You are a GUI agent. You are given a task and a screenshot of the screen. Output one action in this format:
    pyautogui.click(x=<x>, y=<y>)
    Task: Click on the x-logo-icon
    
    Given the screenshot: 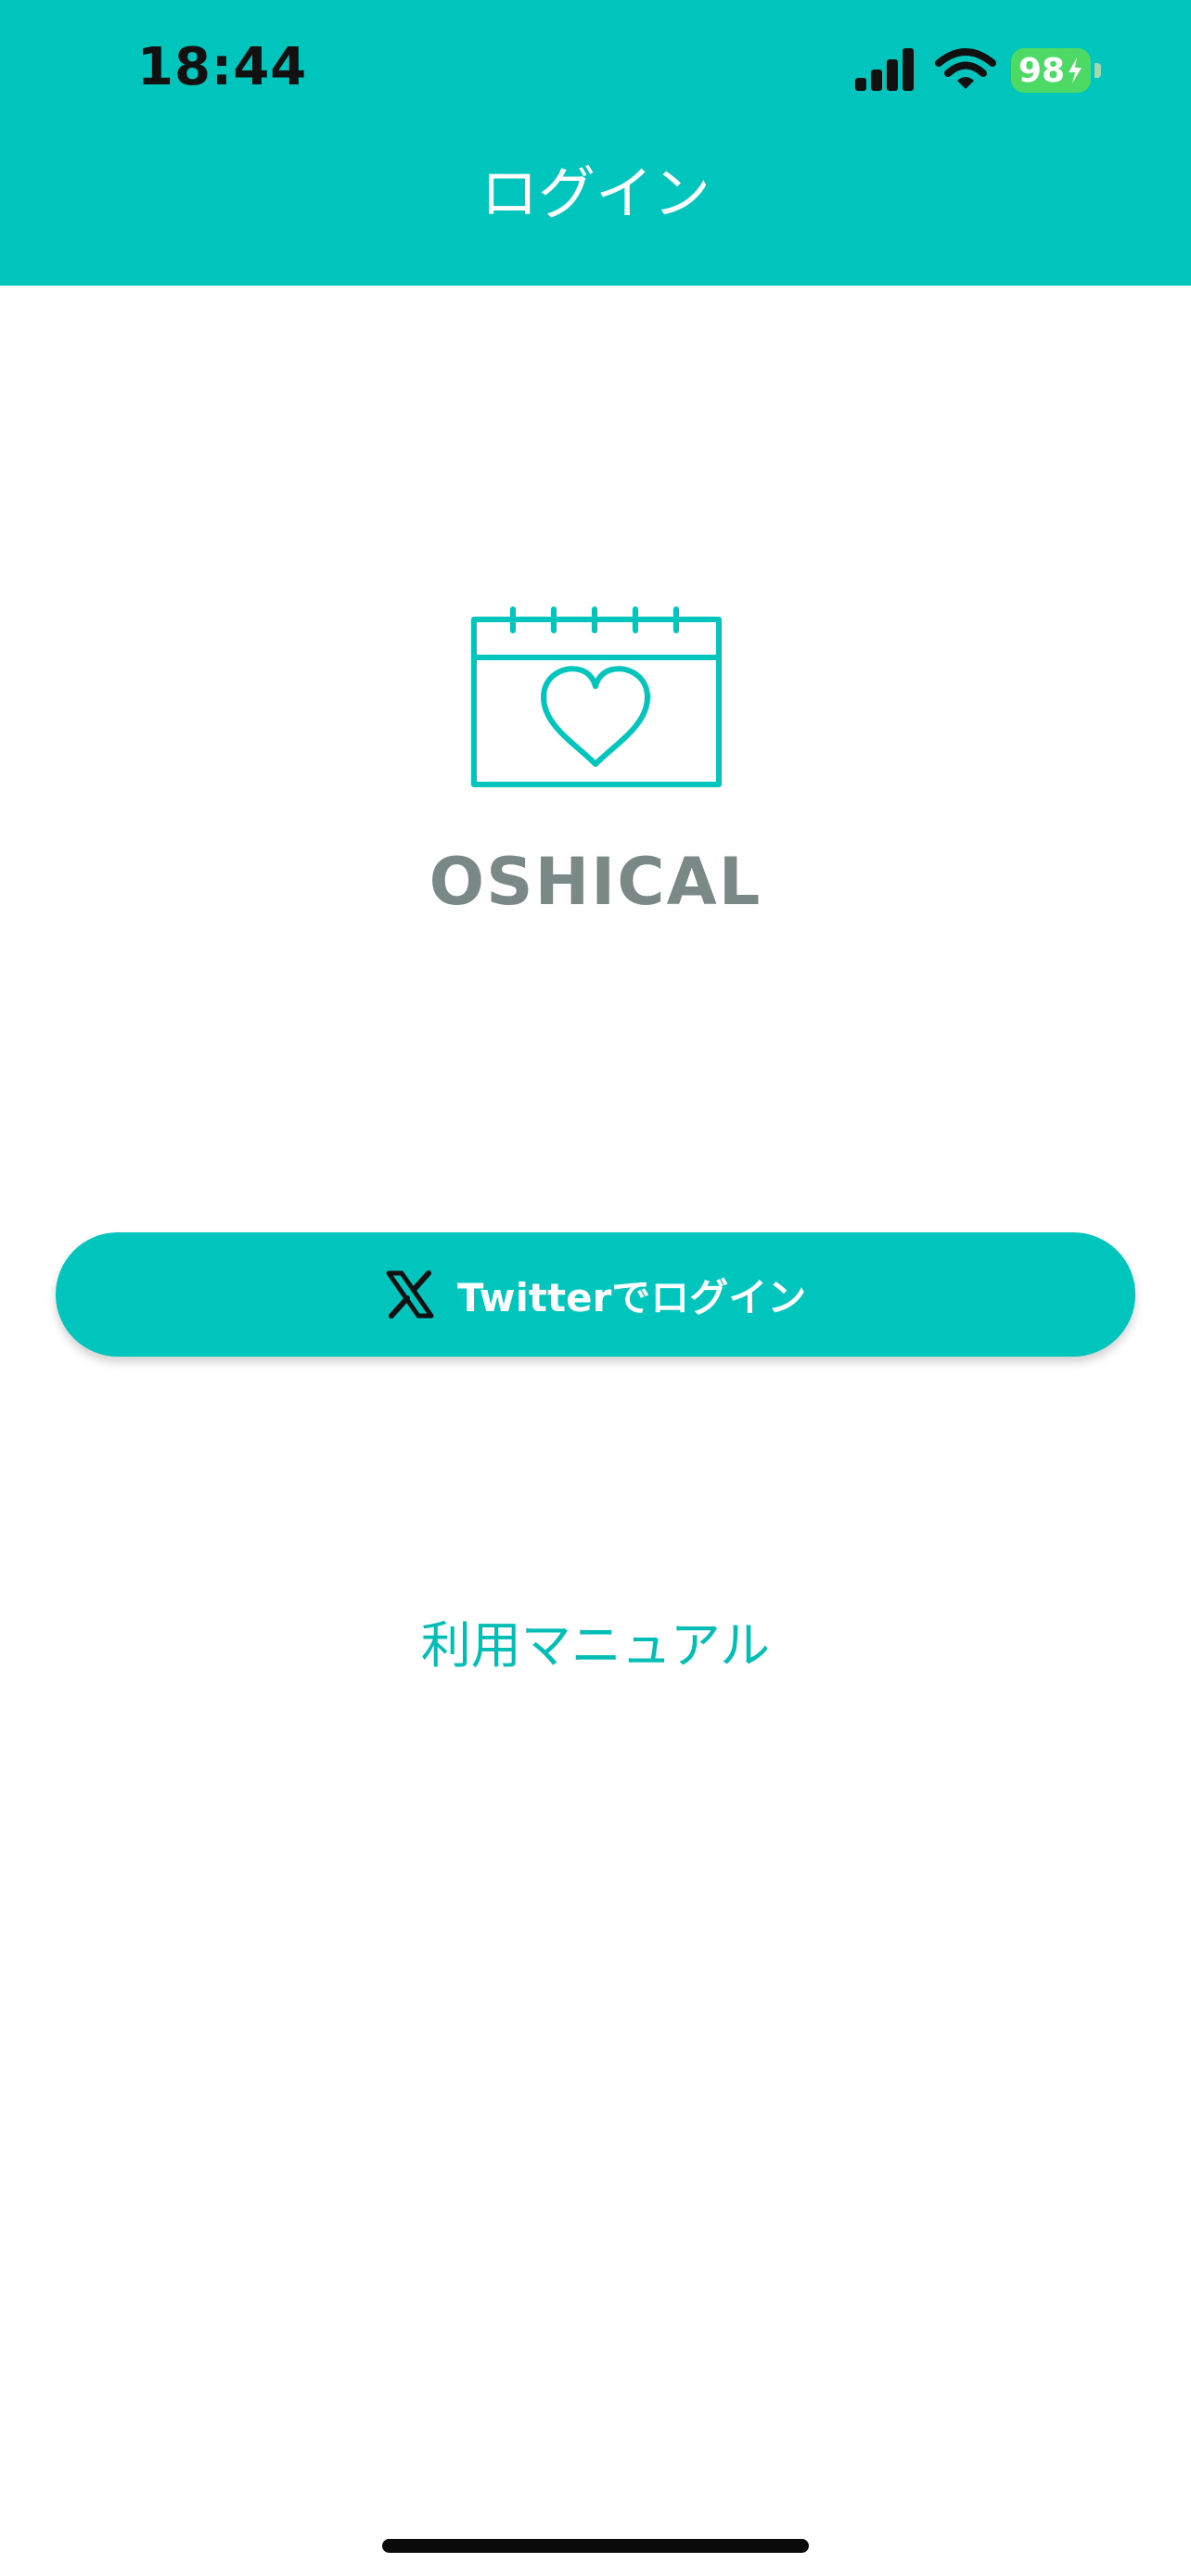 What is the action you would take?
    pyautogui.click(x=410, y=1294)
    